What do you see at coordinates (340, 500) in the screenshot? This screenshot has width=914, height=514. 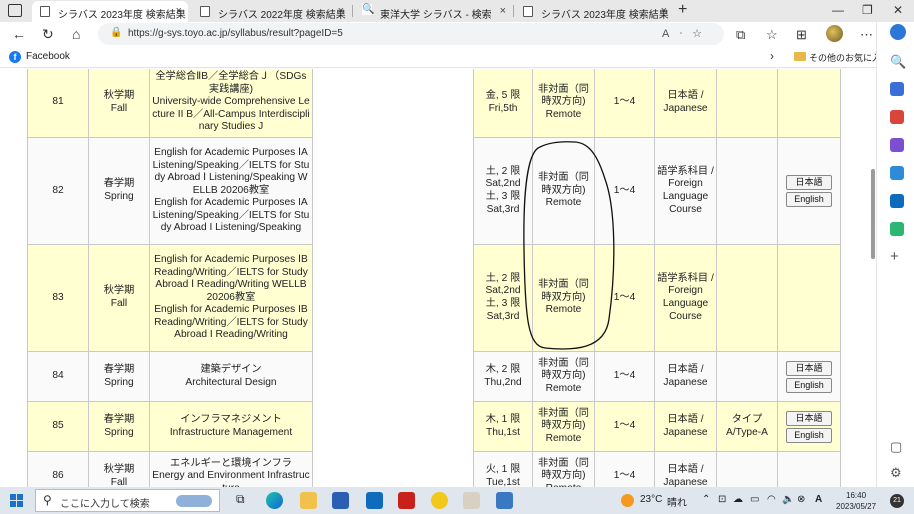 I see `word-icon` at bounding box center [340, 500].